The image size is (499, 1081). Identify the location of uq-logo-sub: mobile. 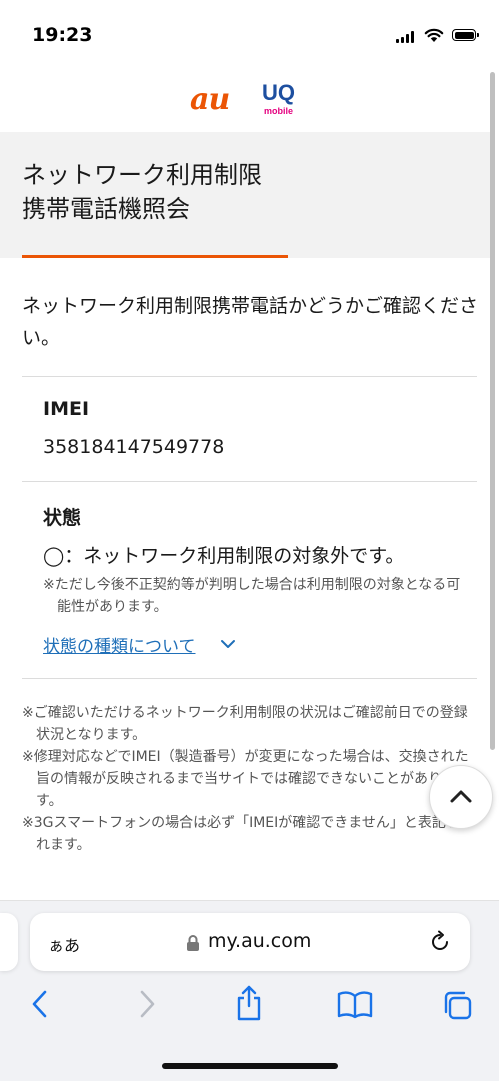
(279, 111).